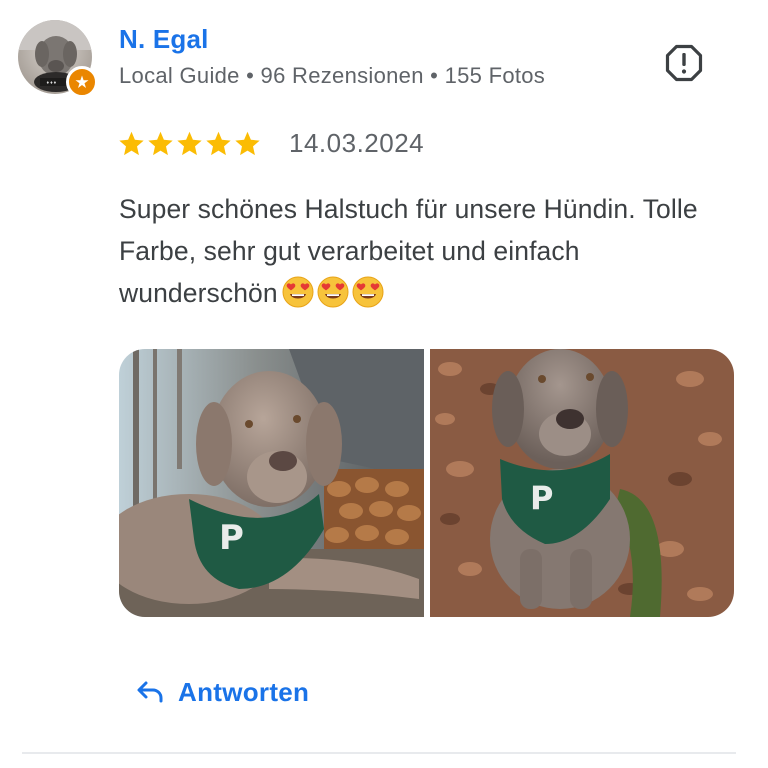 The height and width of the screenshot is (768, 768). I want to click on review-photo-2: P, so click(582, 483).